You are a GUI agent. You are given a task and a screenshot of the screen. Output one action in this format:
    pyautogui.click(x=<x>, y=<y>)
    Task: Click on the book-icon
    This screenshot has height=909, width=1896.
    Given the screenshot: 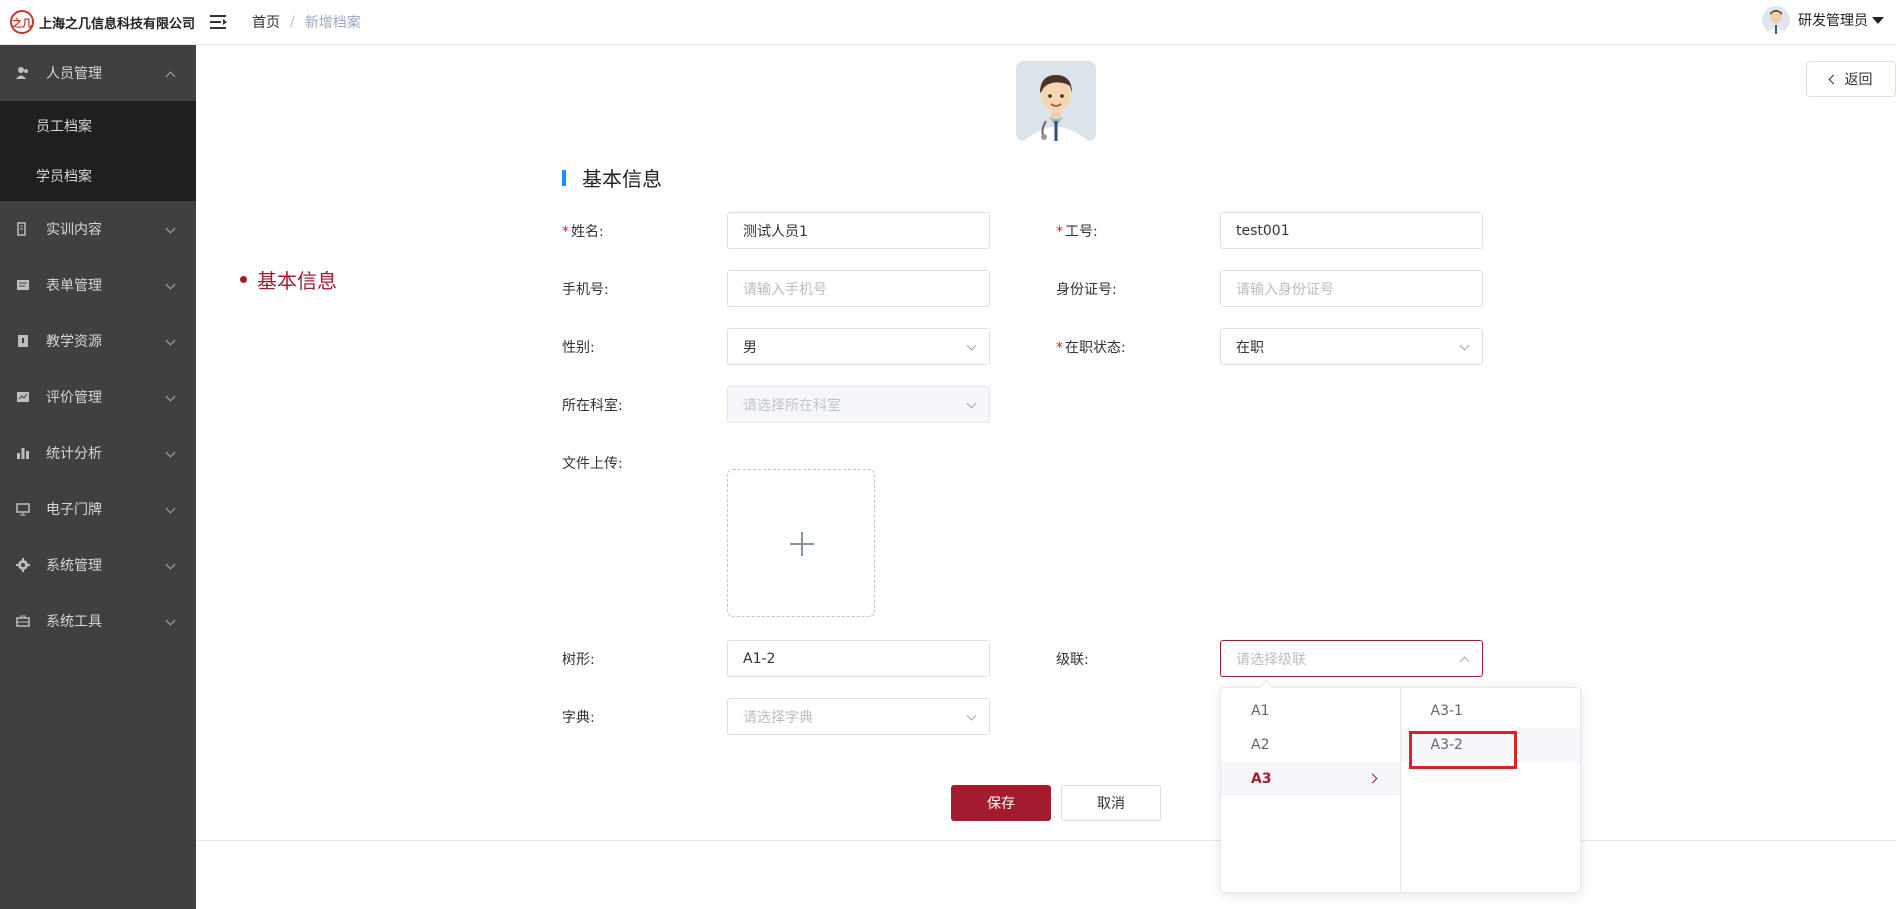 What is the action you would take?
    pyautogui.click(x=23, y=229)
    